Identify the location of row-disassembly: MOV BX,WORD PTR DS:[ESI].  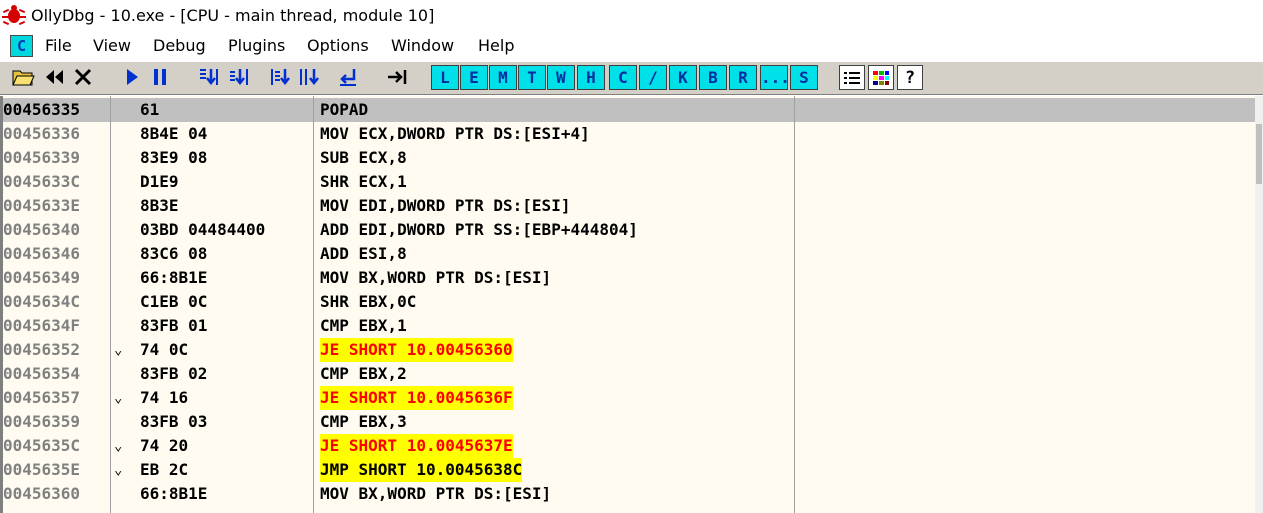
(436, 493).